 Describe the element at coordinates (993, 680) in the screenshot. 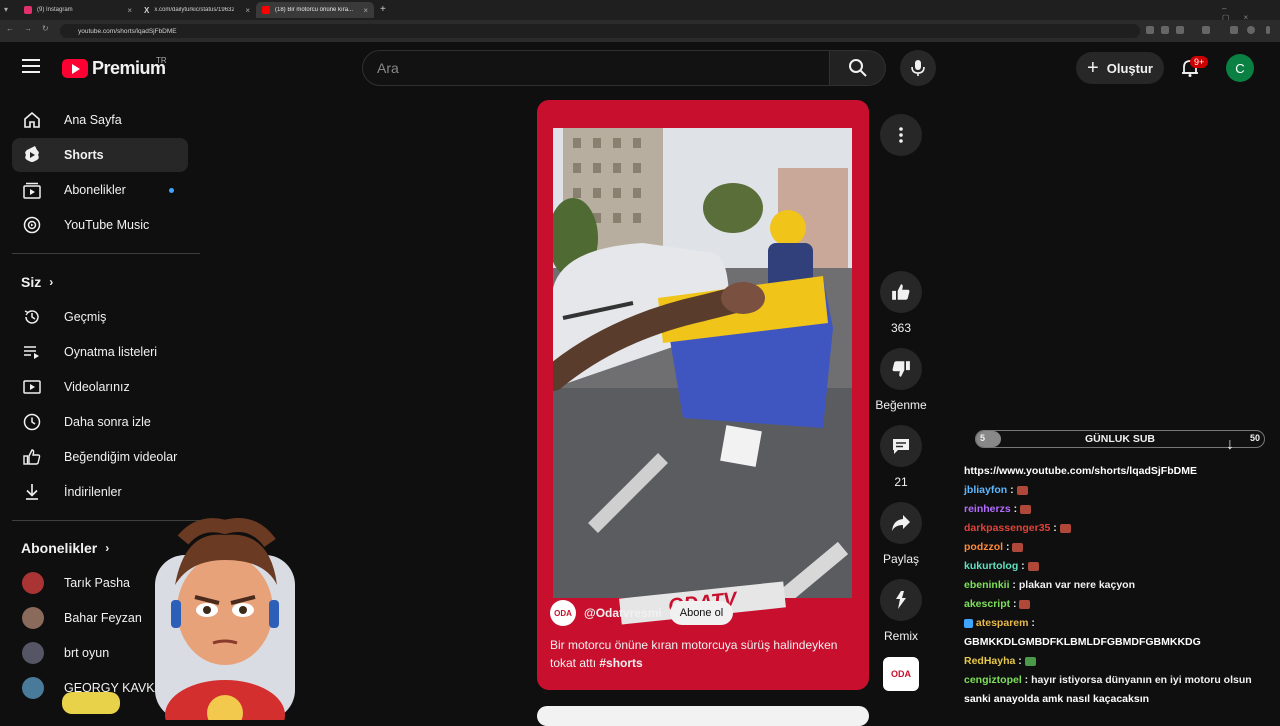

I see `chat-user: cengiztopel` at that location.